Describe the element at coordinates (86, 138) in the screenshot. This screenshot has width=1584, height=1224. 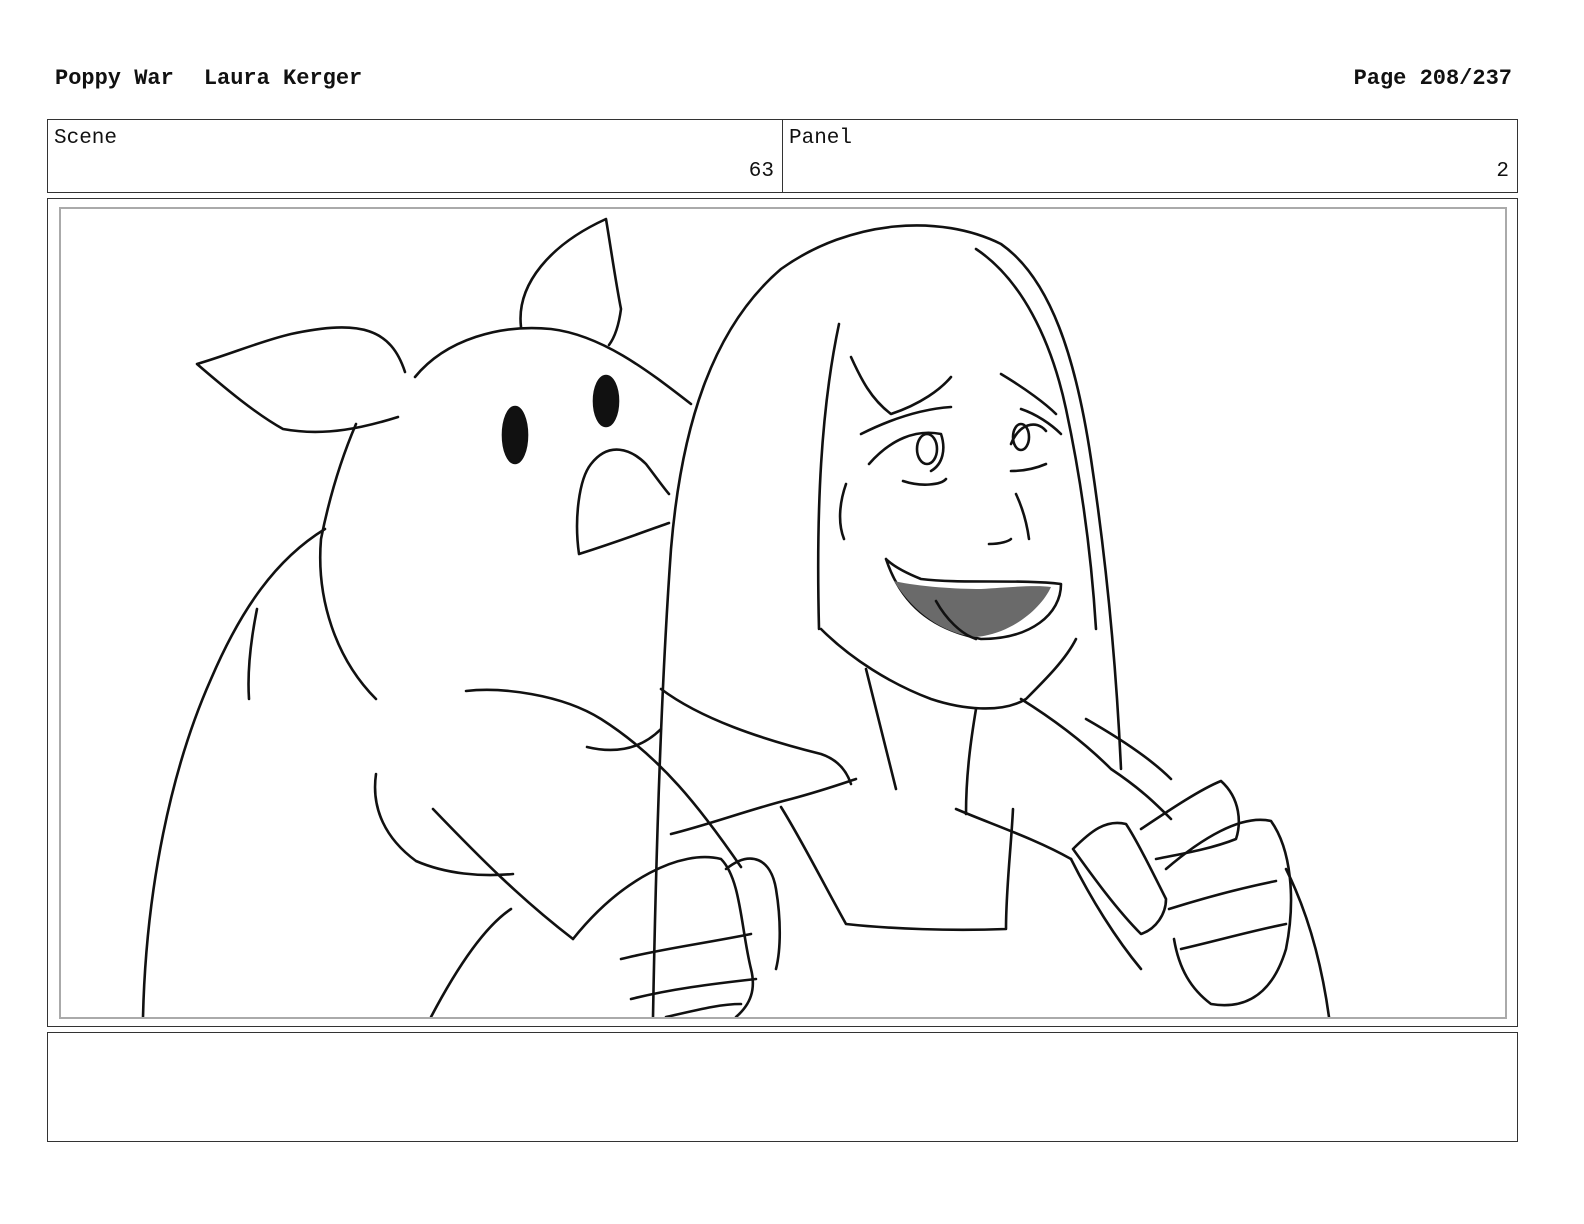
I see `scene-label: Scene` at that location.